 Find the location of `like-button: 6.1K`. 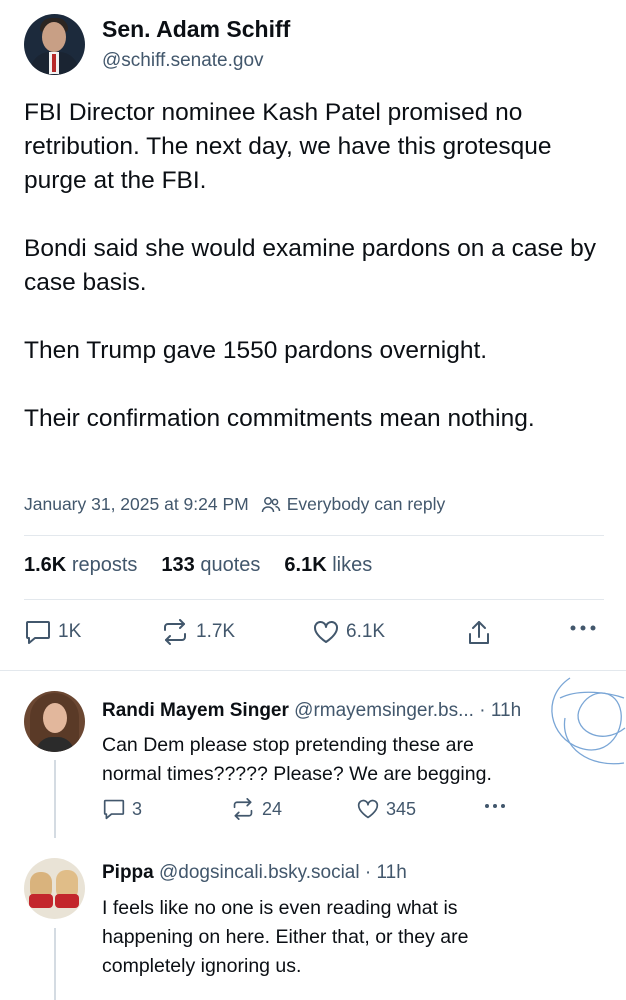

like-button: 6.1K is located at coordinates (348, 632).